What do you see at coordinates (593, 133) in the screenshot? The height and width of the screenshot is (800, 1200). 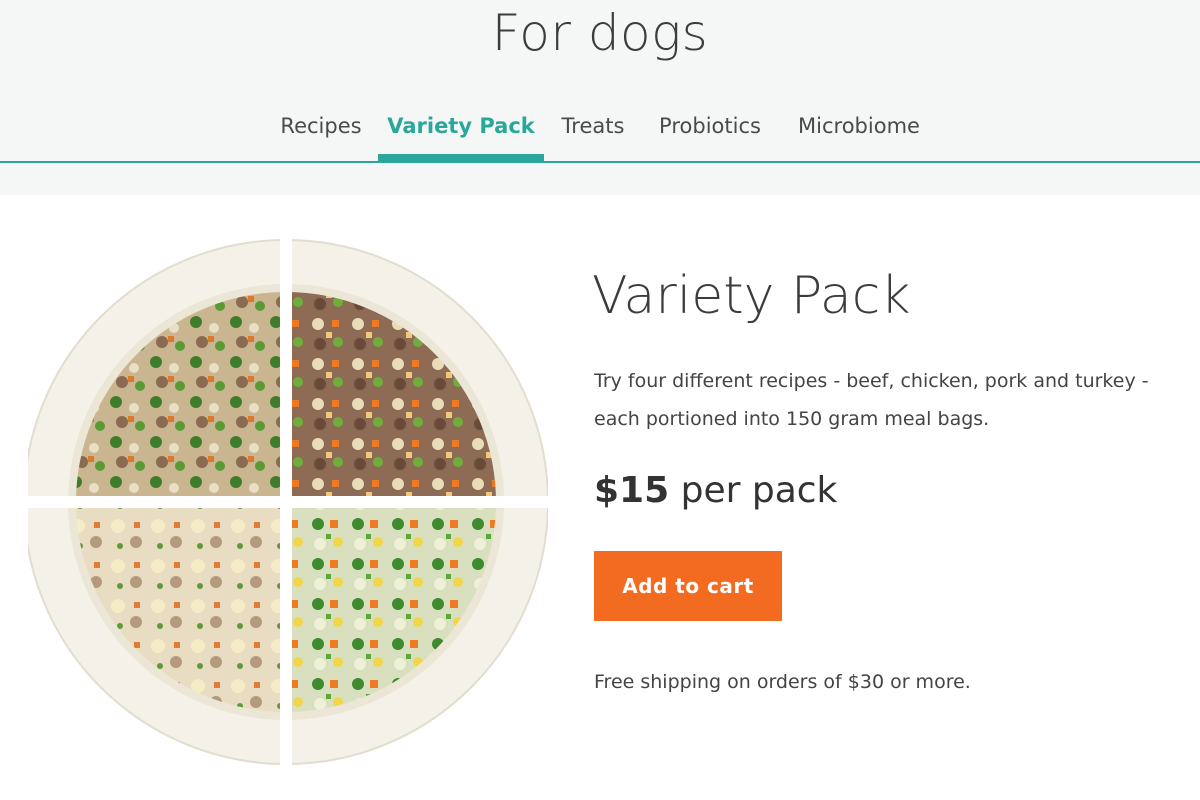 I see `tab-treats: Treats` at bounding box center [593, 133].